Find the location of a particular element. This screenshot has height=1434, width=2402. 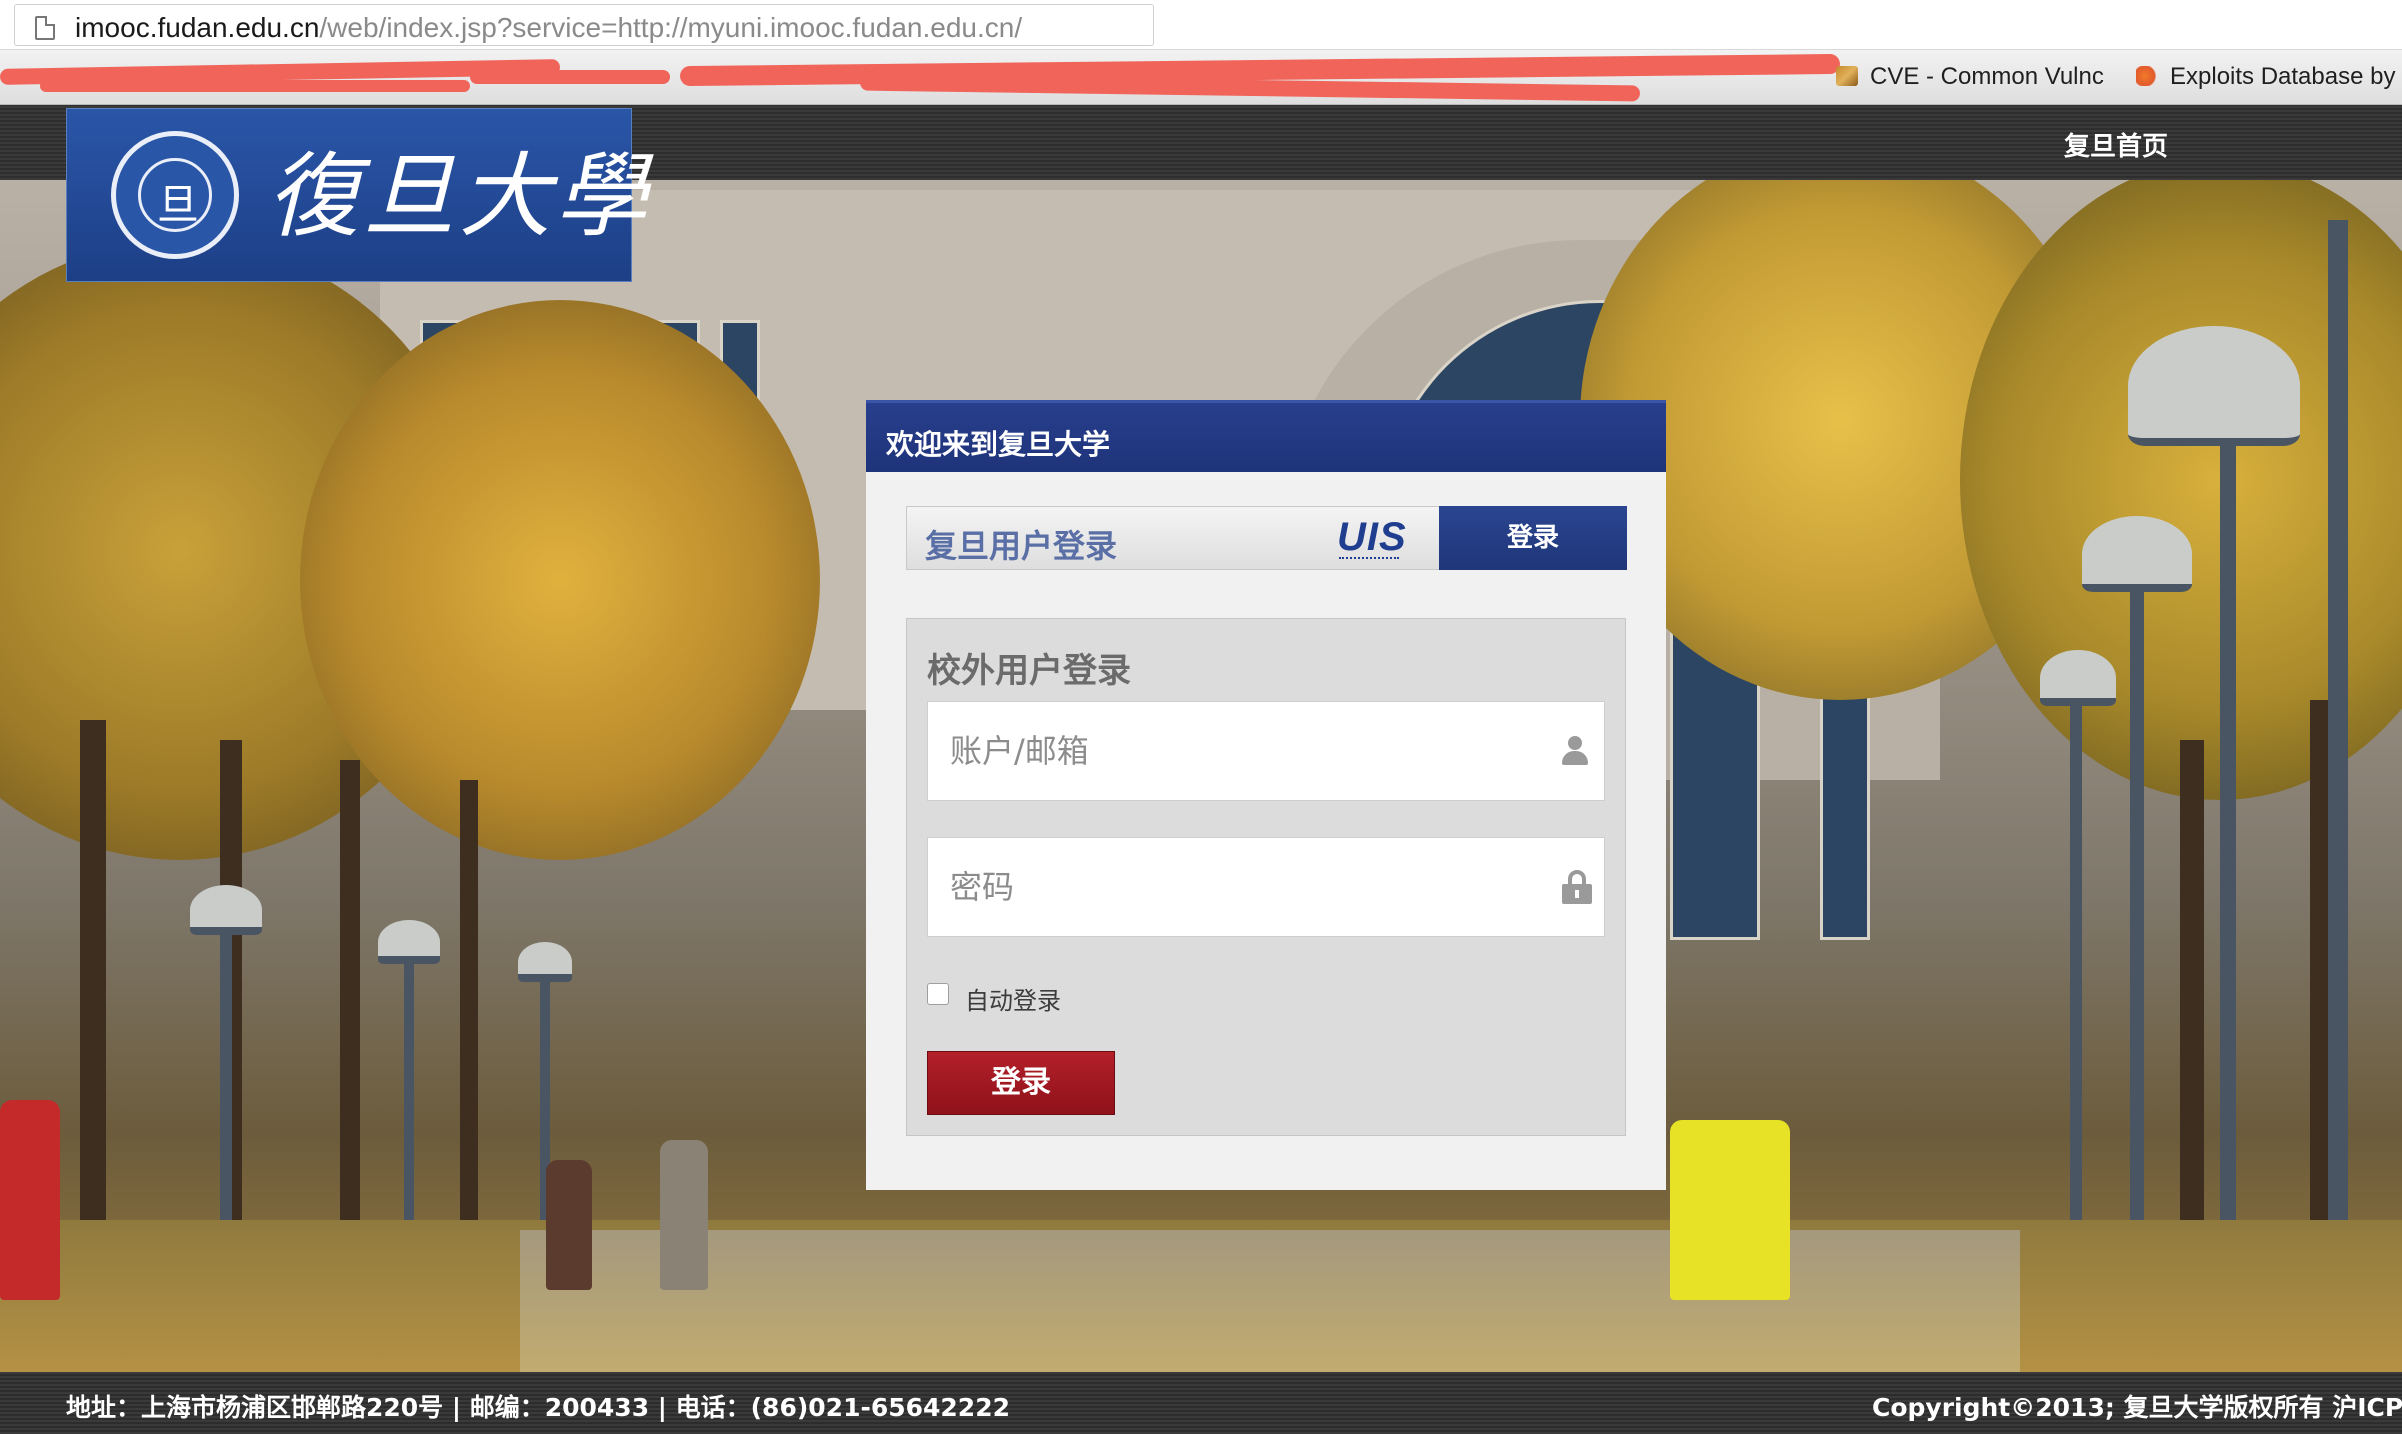

walkway is located at coordinates (1270, 1301).